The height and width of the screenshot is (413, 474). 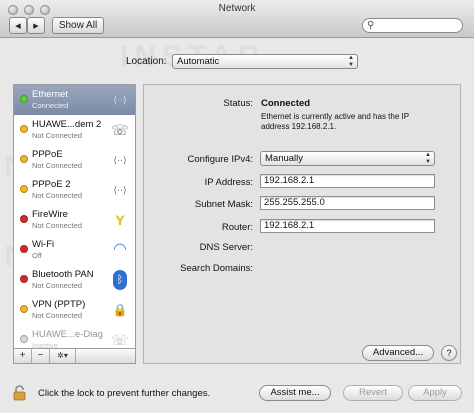 What do you see at coordinates (449, 353) in the screenshot?
I see `help-button: ?` at bounding box center [449, 353].